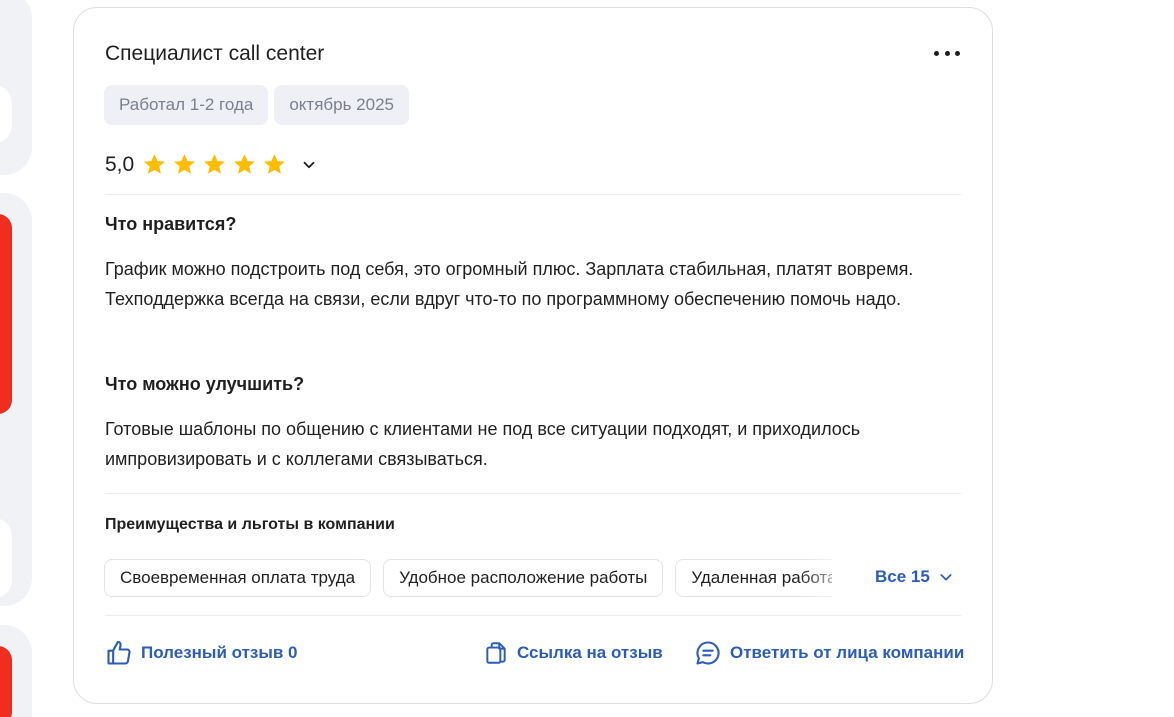 This screenshot has width=1174, height=717. I want to click on rating-value: 5,0, so click(120, 164).